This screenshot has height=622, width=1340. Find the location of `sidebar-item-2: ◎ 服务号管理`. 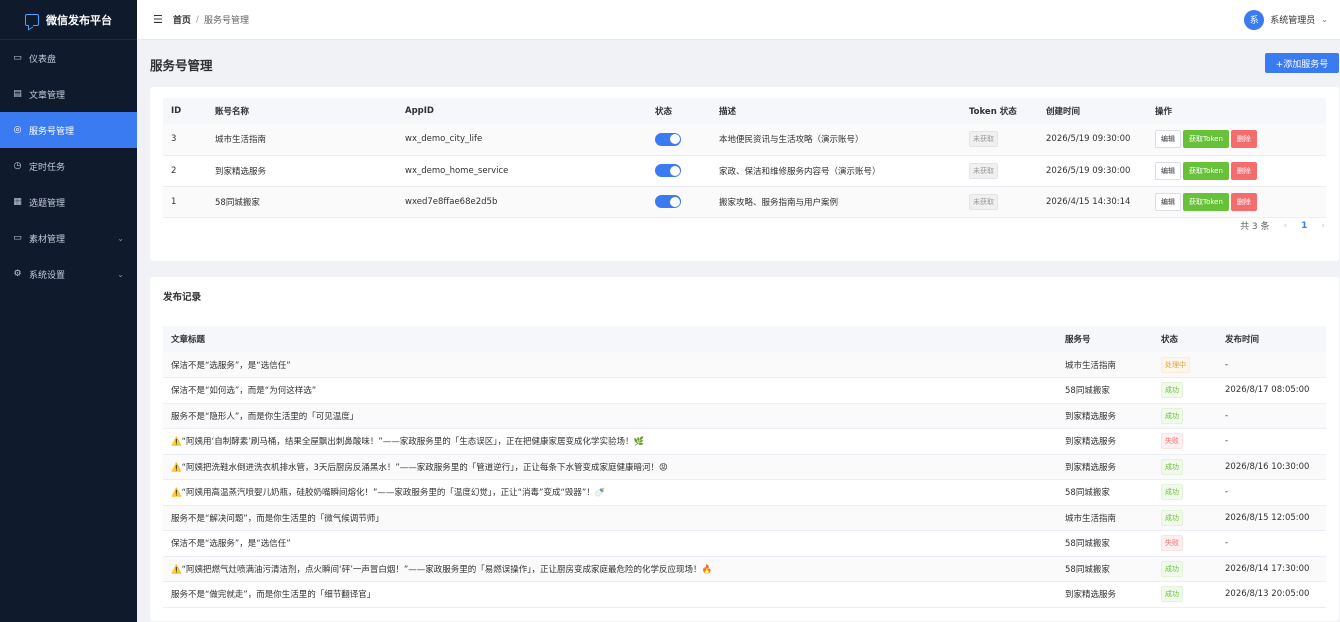

sidebar-item-2: ◎ 服务号管理 is located at coordinates (68, 130).